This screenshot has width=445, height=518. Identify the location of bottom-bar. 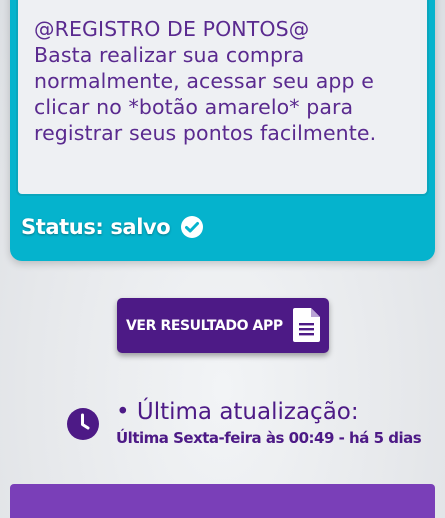
(222, 501).